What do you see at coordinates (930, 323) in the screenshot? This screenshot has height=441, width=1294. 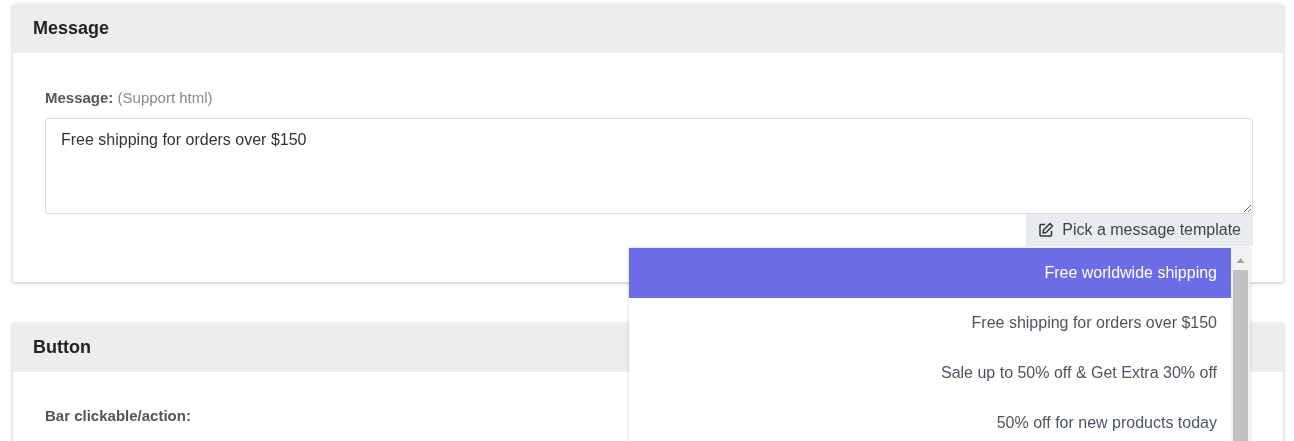 I see `template-option: Free shipping for orders over $150` at bounding box center [930, 323].